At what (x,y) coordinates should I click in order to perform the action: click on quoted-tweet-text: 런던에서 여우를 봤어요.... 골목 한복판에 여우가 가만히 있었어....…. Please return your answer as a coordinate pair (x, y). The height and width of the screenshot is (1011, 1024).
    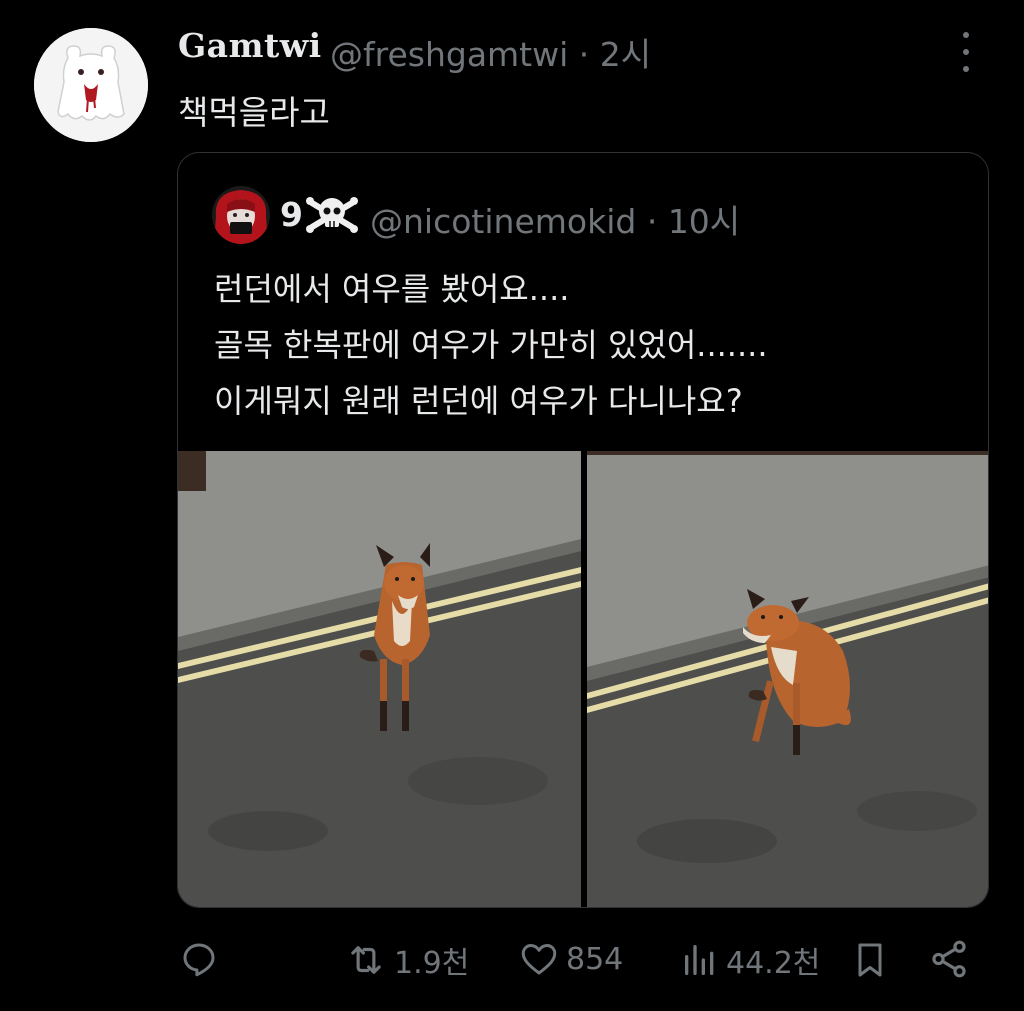
    Looking at the image, I should click on (491, 345).